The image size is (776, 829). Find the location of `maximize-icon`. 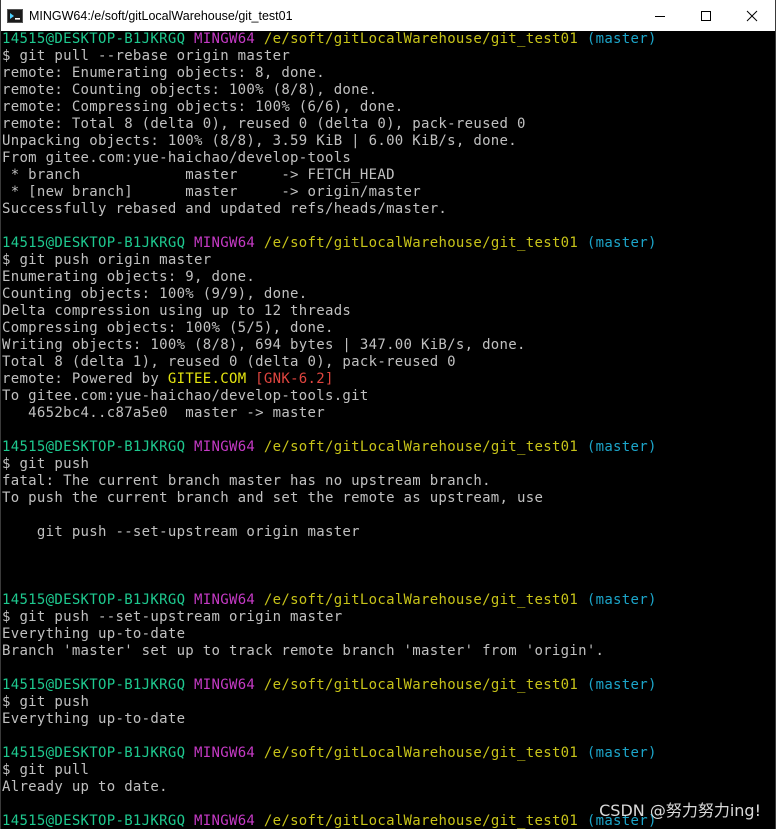

maximize-icon is located at coordinates (706, 15).